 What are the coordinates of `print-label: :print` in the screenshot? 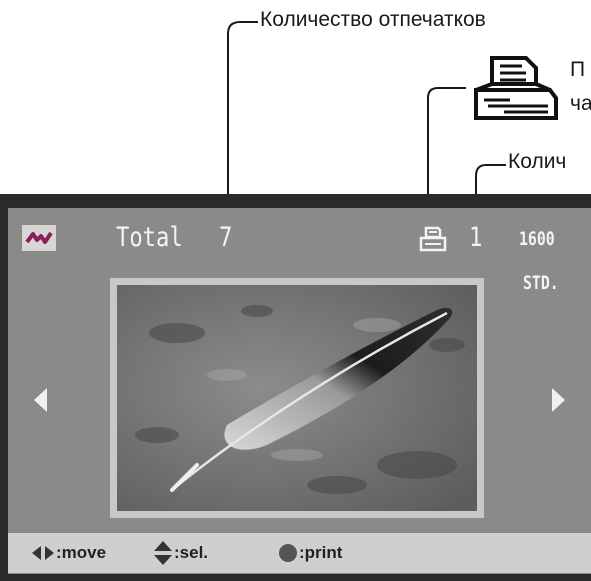 It's located at (321, 552).